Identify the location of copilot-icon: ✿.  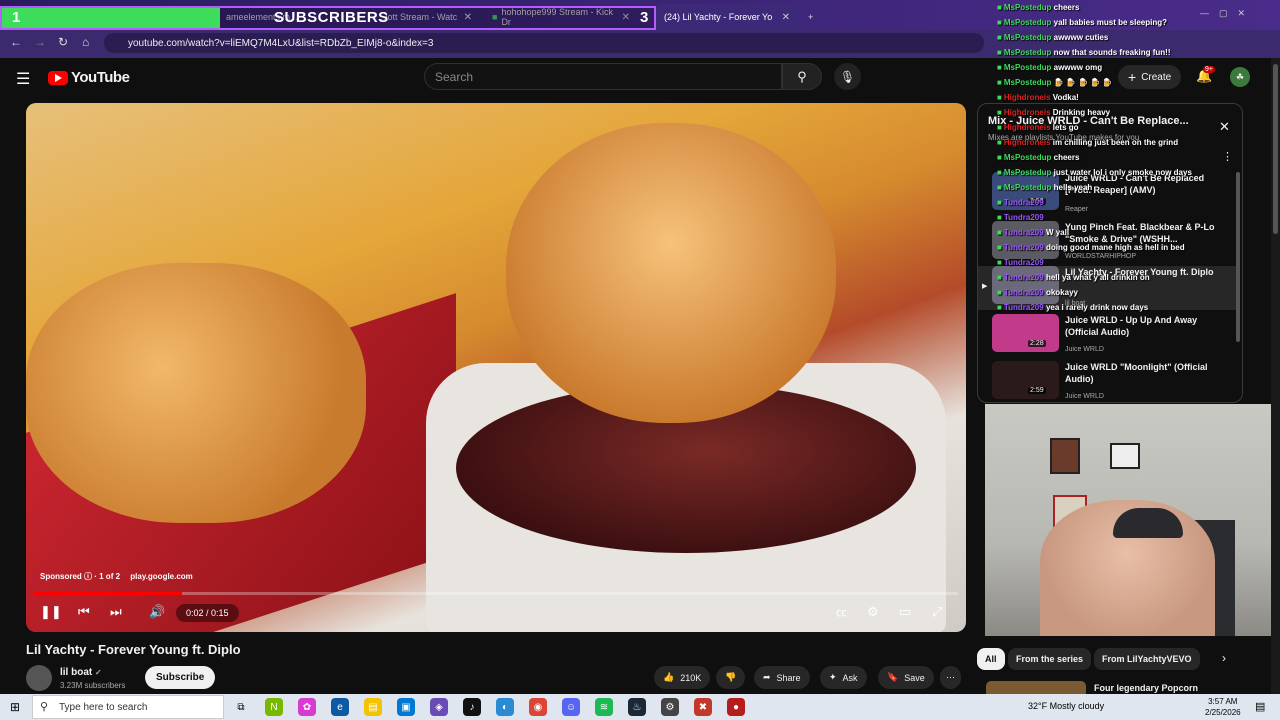
(307, 707).